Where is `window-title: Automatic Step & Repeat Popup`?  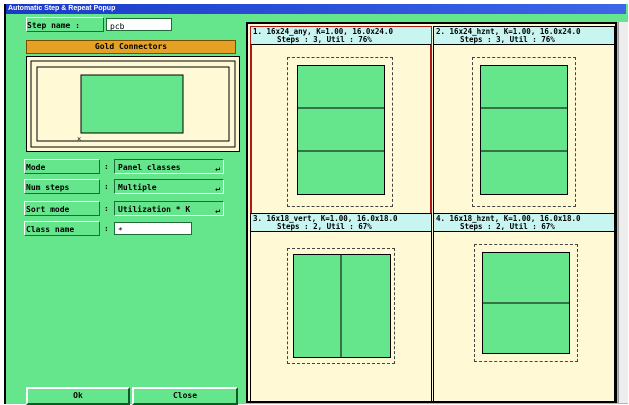 window-title: Automatic Step & Repeat Popup is located at coordinates (316, 9).